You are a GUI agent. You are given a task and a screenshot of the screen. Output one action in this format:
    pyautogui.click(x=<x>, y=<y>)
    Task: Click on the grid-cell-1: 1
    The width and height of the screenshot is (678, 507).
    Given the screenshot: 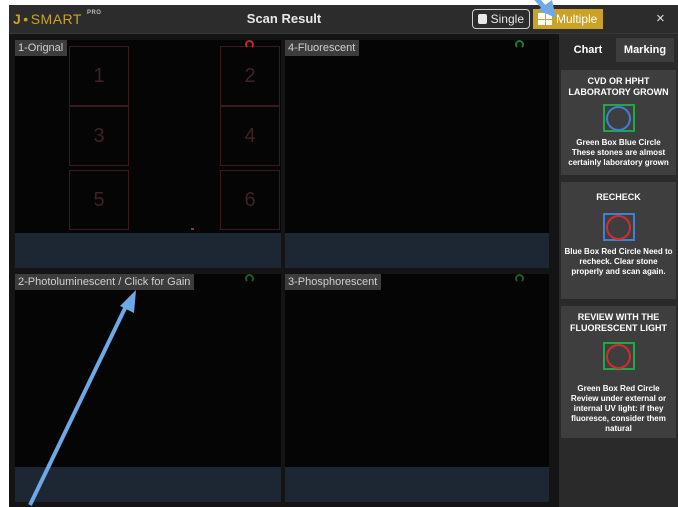 What is the action you would take?
    pyautogui.click(x=99, y=76)
    